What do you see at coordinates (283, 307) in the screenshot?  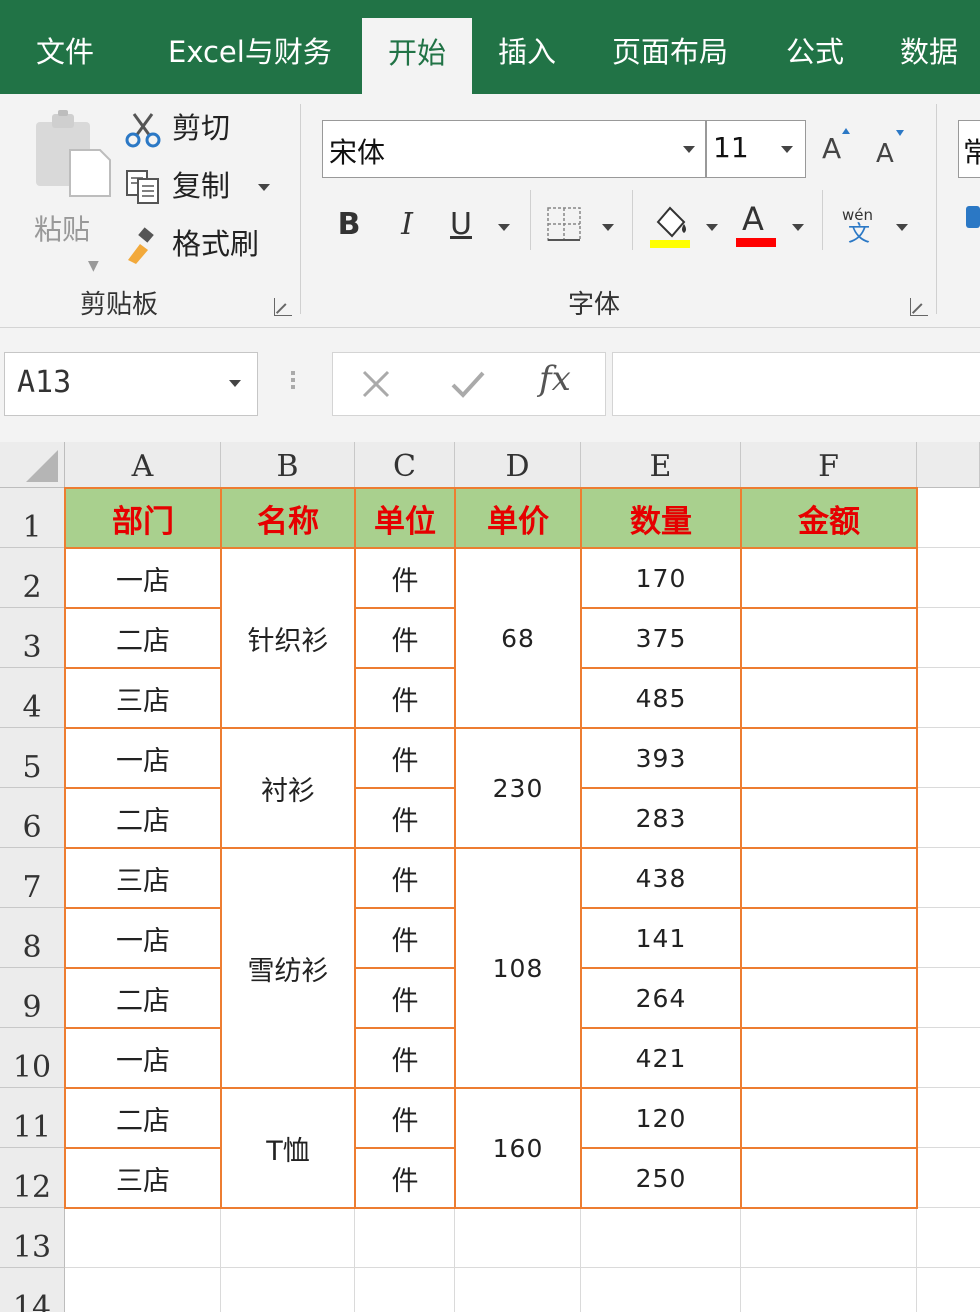 I see `clipboard-dialog-launcher-icon` at bounding box center [283, 307].